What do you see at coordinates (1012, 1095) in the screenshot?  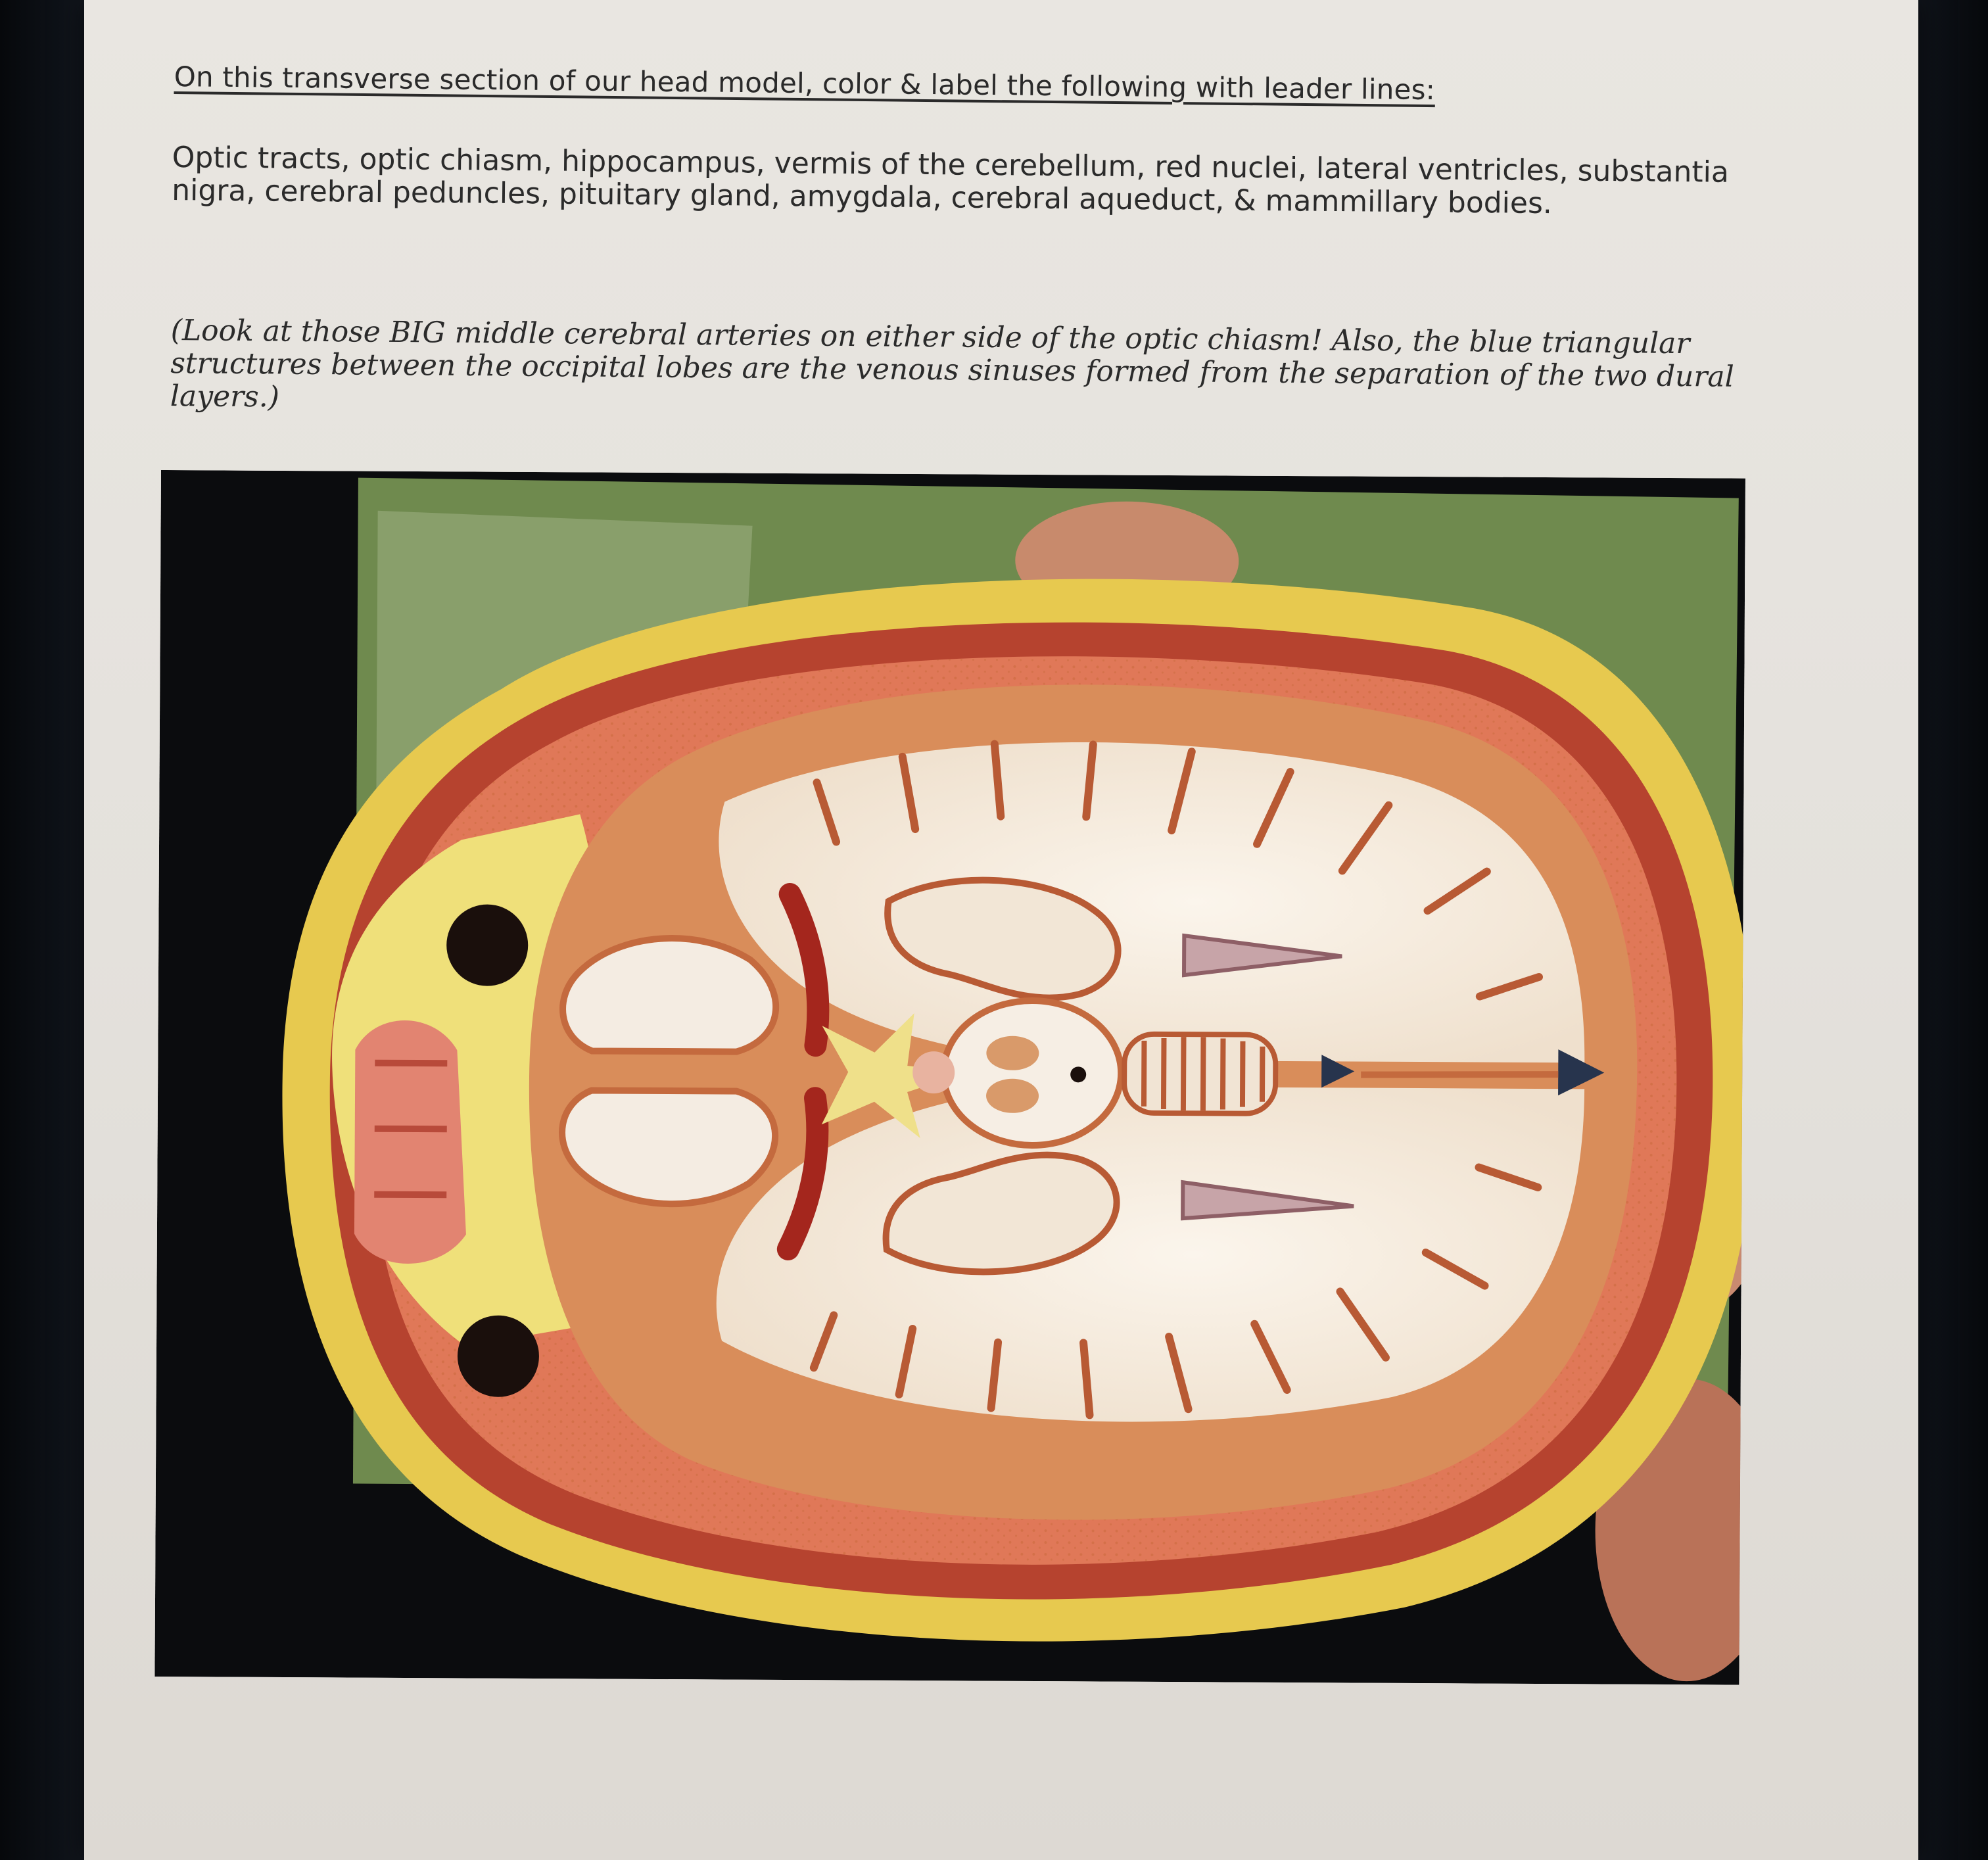 I see `red-nucleus-lower` at bounding box center [1012, 1095].